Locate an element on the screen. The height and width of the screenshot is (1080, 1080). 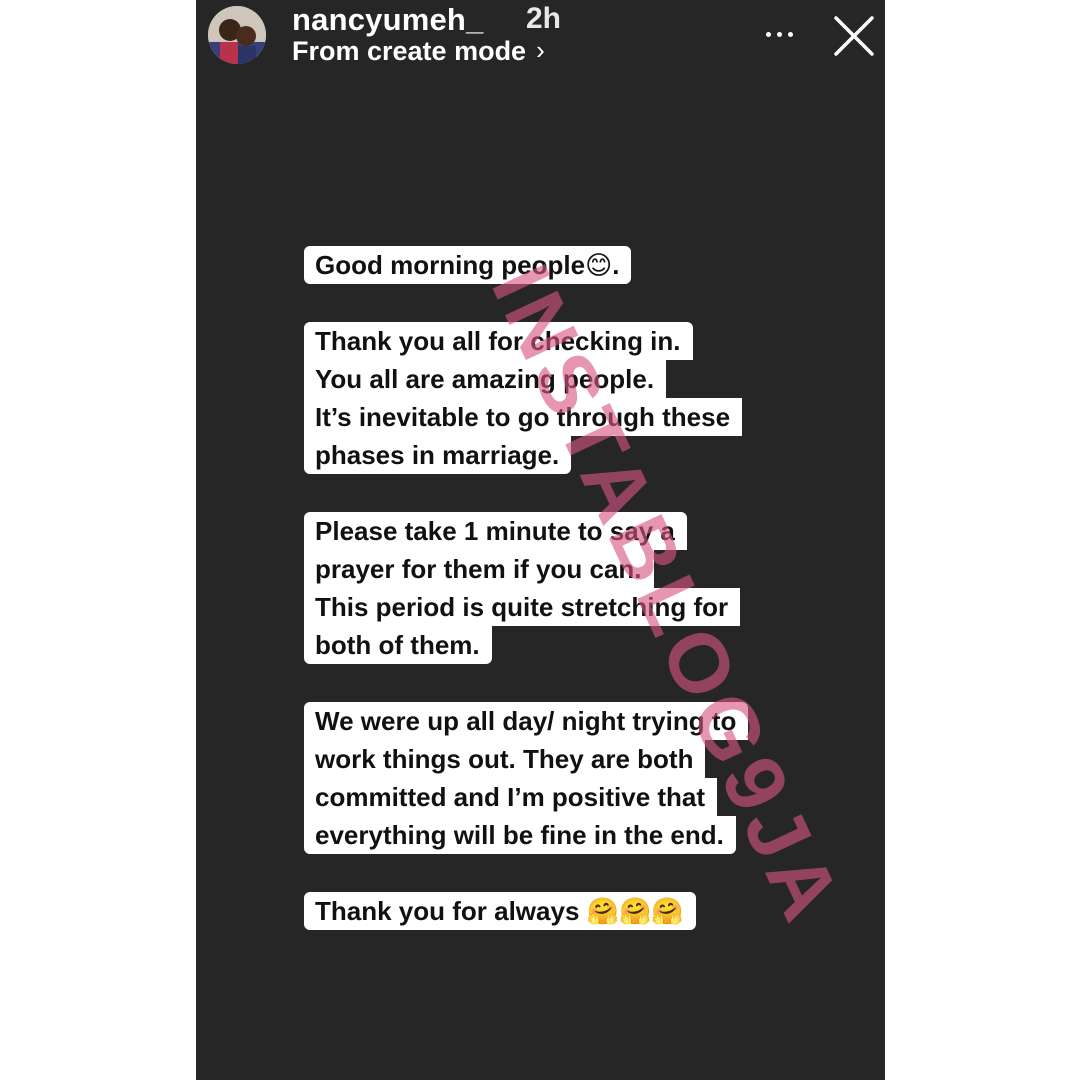
more-options-button is located at coordinates (779, 34).